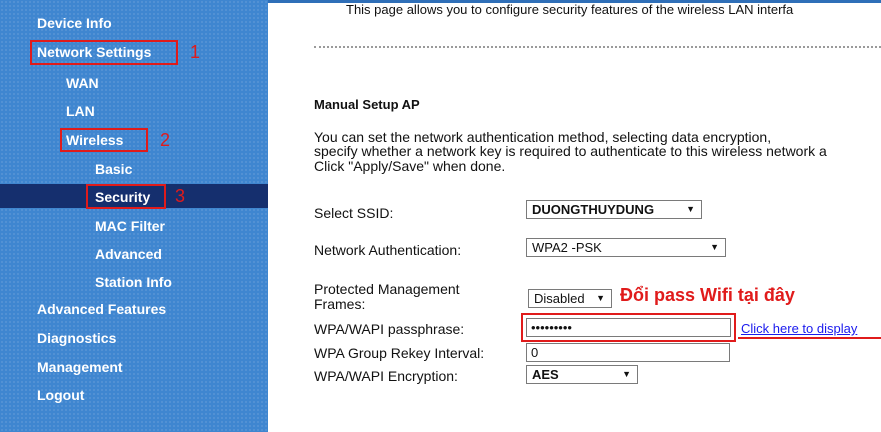 The image size is (881, 432). I want to click on annotation-underline, so click(809, 338).